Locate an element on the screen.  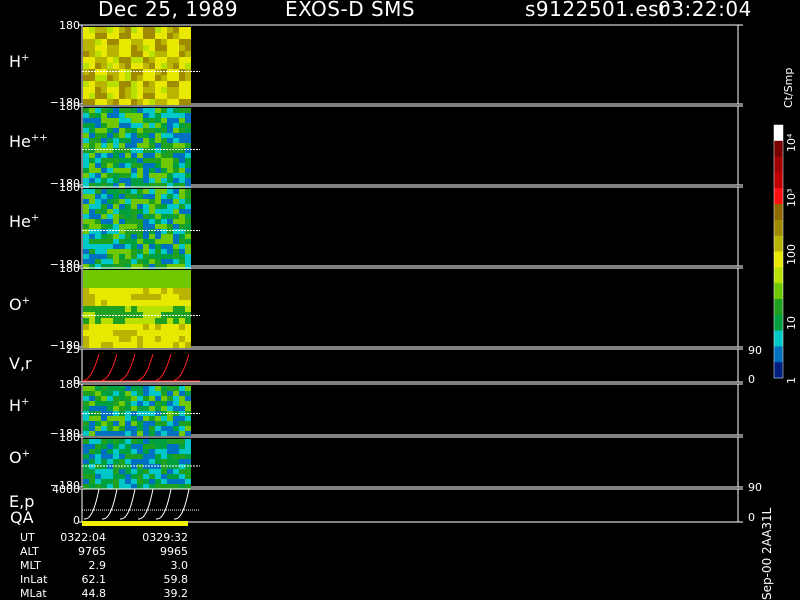
panel-label: V,r is located at coordinates (20, 363).